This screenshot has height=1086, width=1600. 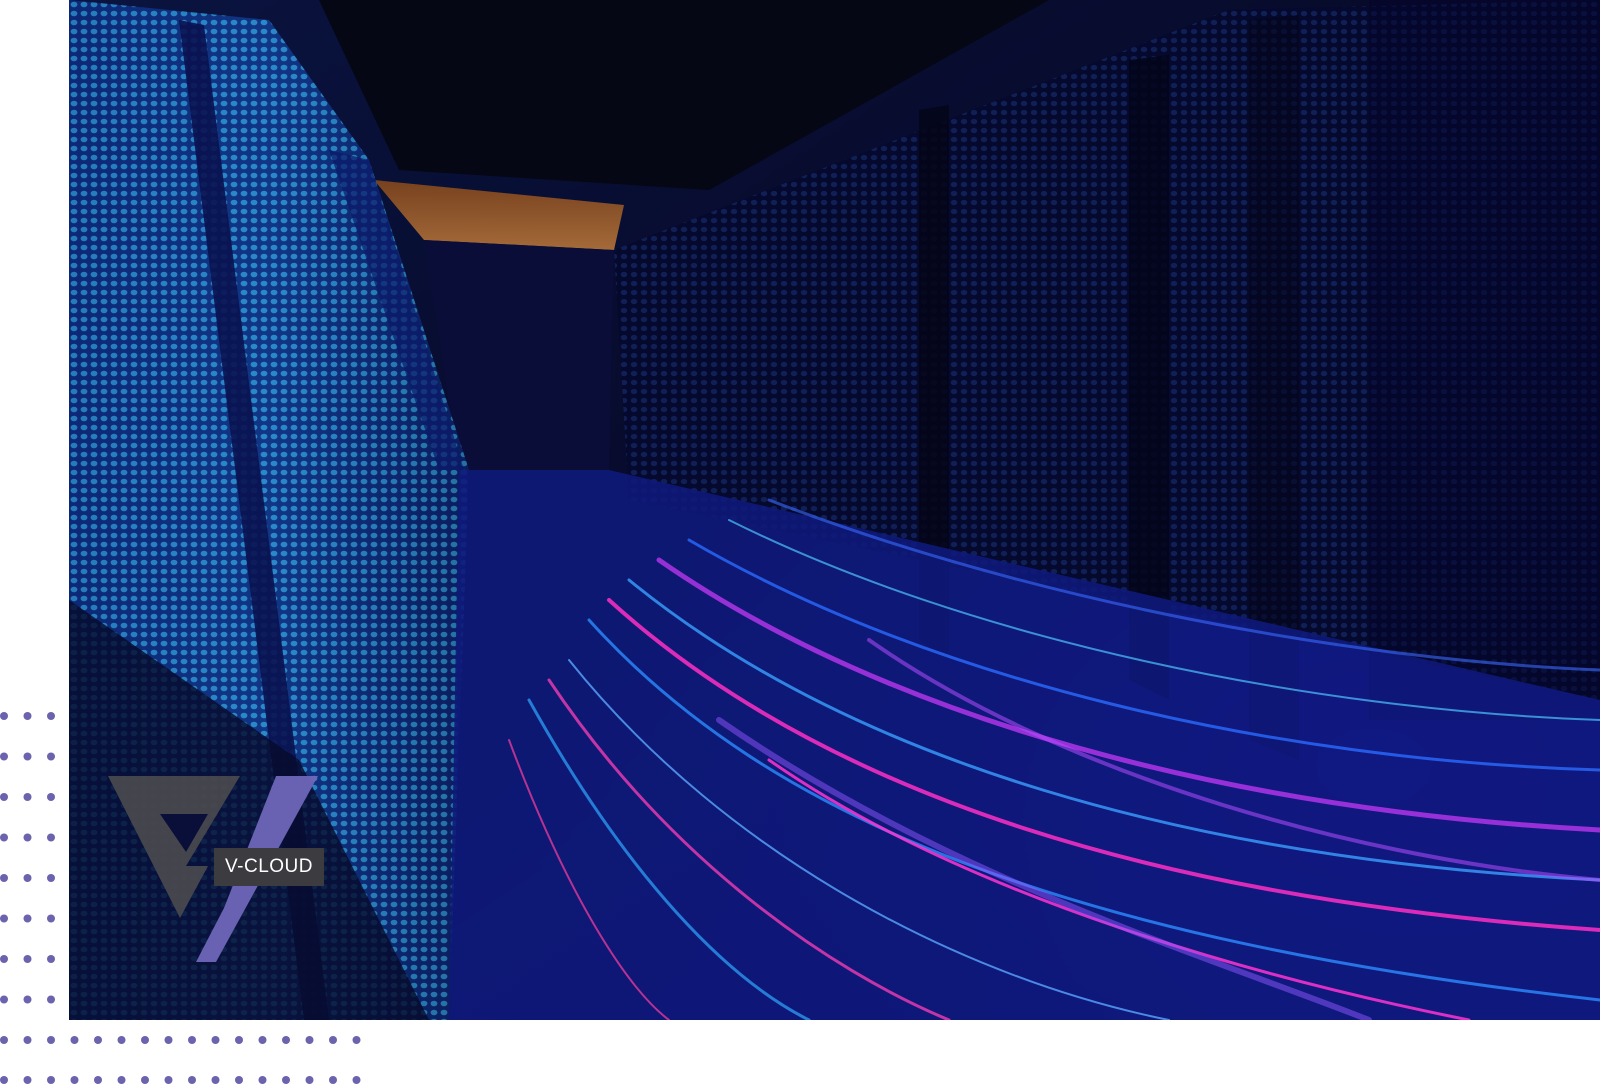 I want to click on brand-name-label: V-CLOUD, so click(x=269, y=867).